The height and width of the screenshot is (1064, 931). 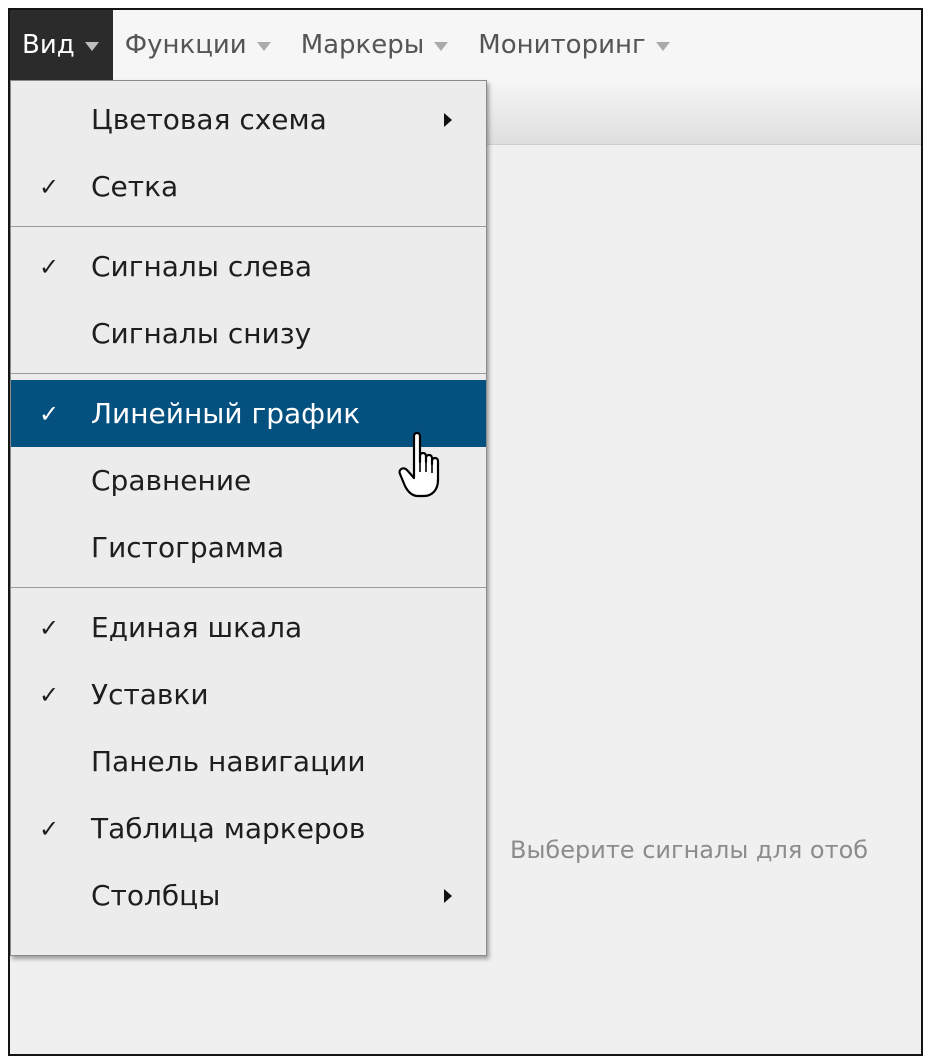 What do you see at coordinates (689, 850) in the screenshot?
I see `empty-workspace-message: Выберите сигналы для отоб` at bounding box center [689, 850].